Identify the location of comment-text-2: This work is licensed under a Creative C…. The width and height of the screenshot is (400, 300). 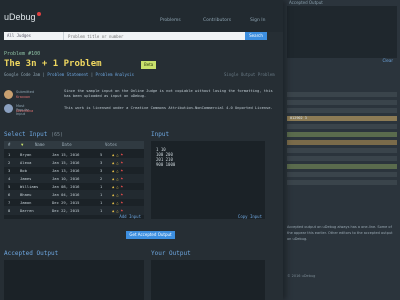
(168, 108).